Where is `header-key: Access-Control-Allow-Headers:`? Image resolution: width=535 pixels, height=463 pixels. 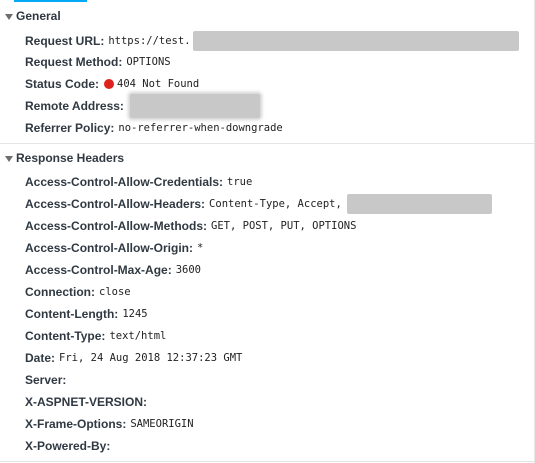
header-key: Access-Control-Allow-Headers: is located at coordinates (115, 204).